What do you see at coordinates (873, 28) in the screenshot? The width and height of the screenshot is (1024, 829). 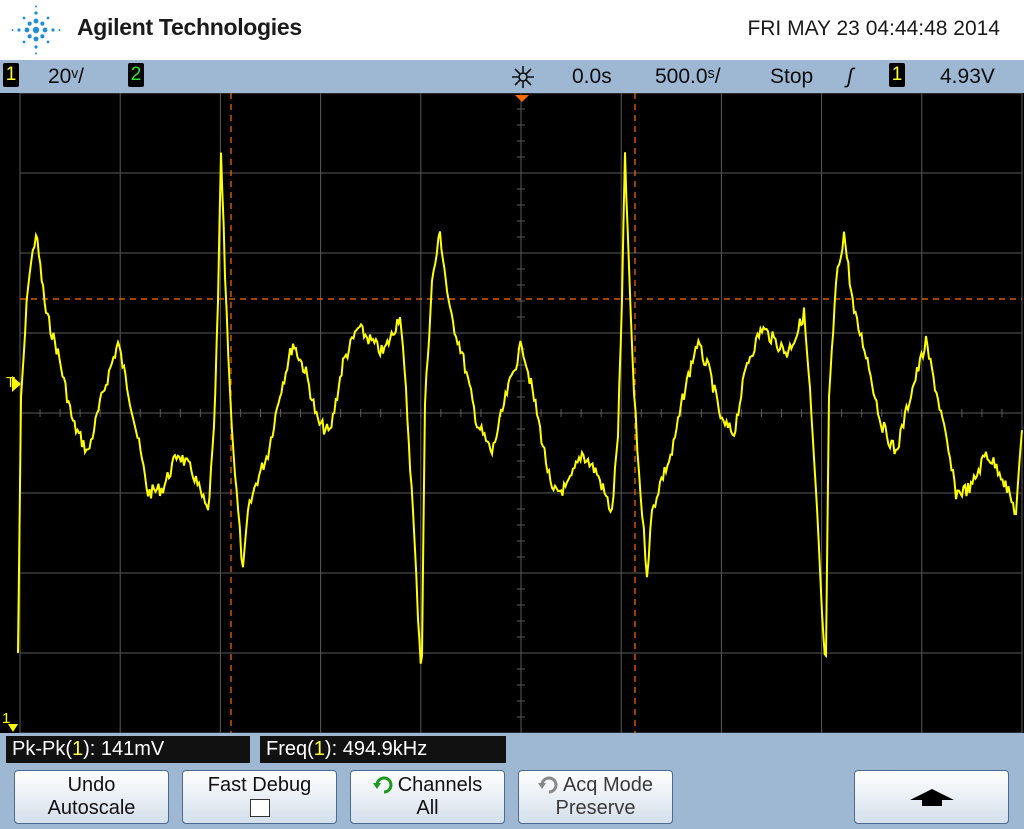 I see `date-time: FRI MAY 23 04:44:48 2014` at bounding box center [873, 28].